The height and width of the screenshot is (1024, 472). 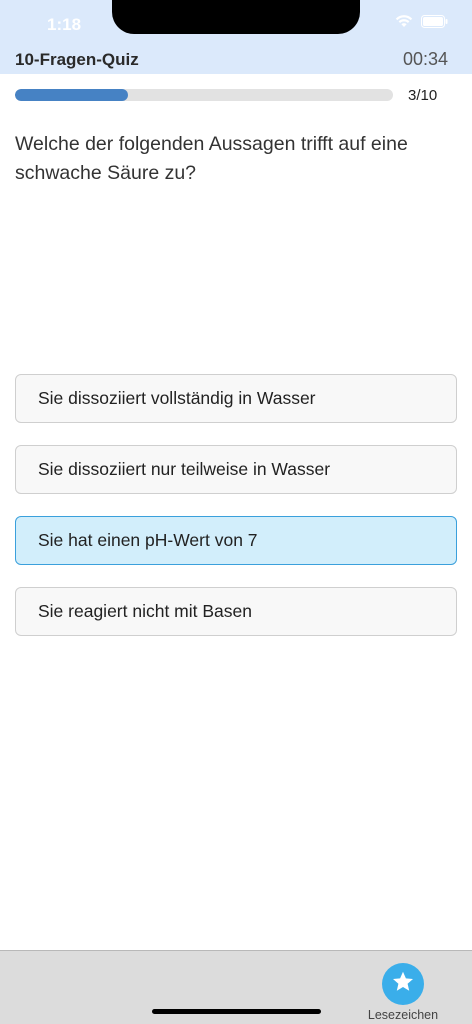 I want to click on bookmark-label: Lesezeichen, so click(x=403, y=1015).